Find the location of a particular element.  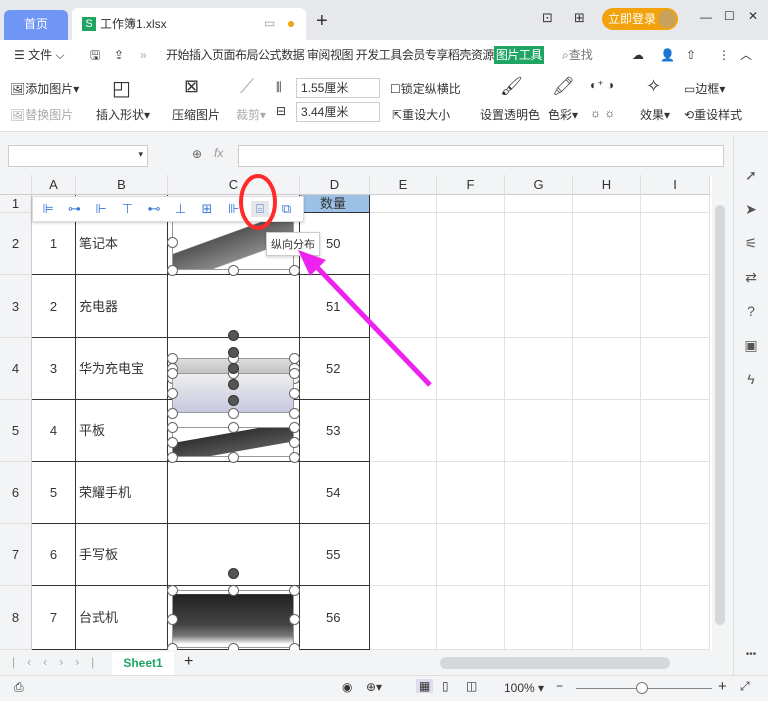

macro-icon: ⎙ is located at coordinates (19, 687).